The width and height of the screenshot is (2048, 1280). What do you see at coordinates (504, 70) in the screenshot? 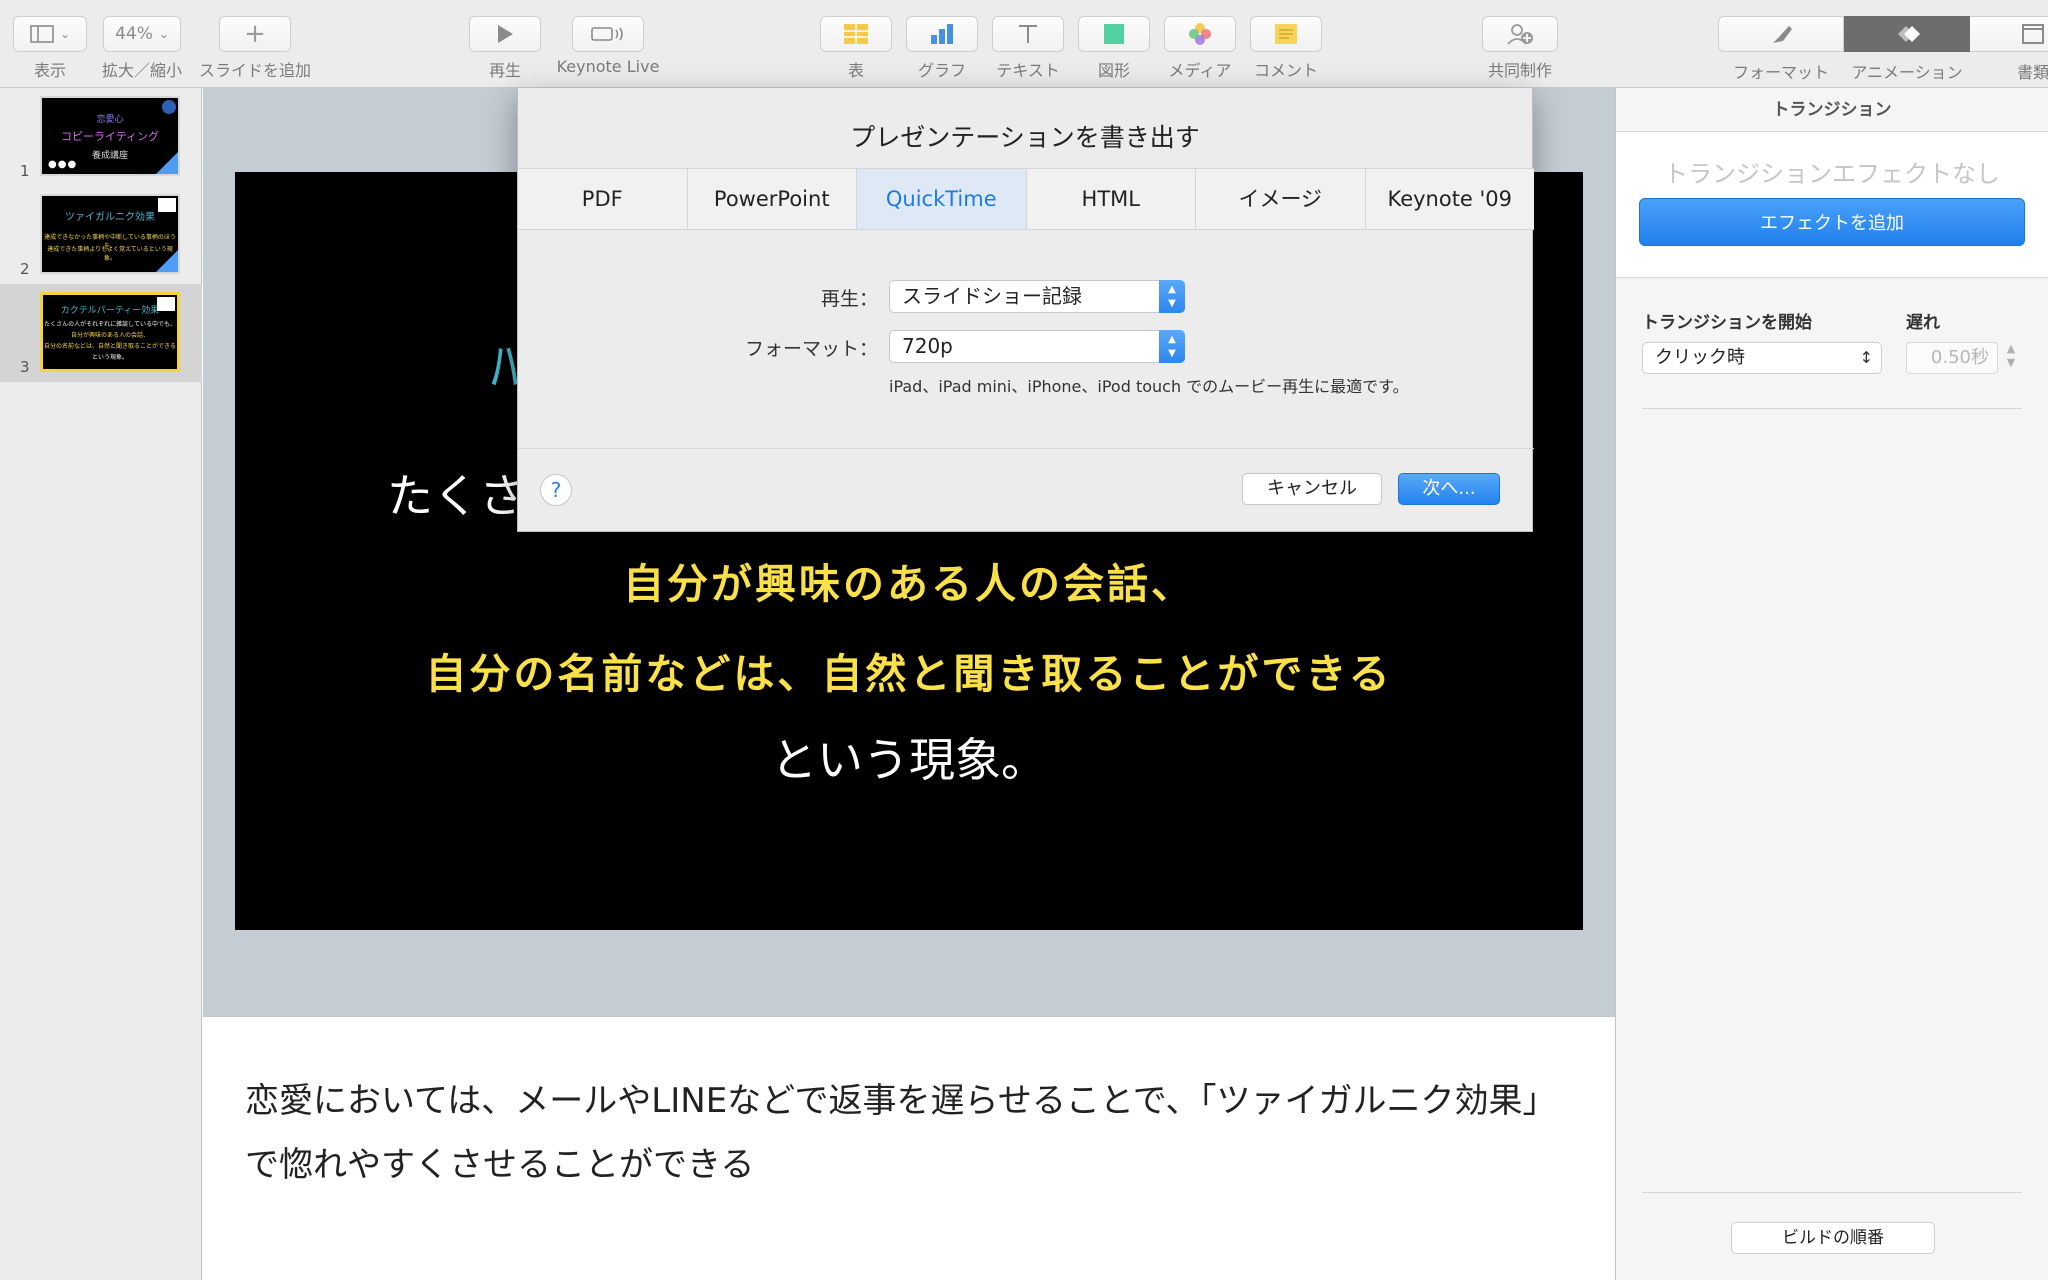
I see `play-label: 再生` at bounding box center [504, 70].